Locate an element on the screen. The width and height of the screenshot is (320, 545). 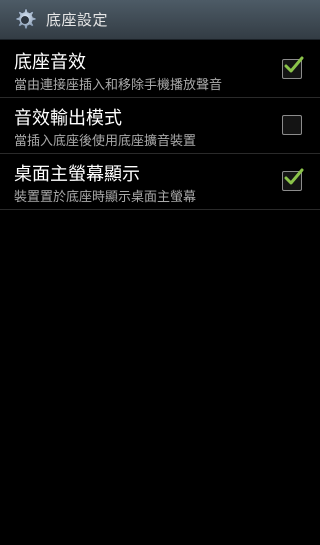
setting-title: 桌面主螢幕顯示 is located at coordinates (77, 174).